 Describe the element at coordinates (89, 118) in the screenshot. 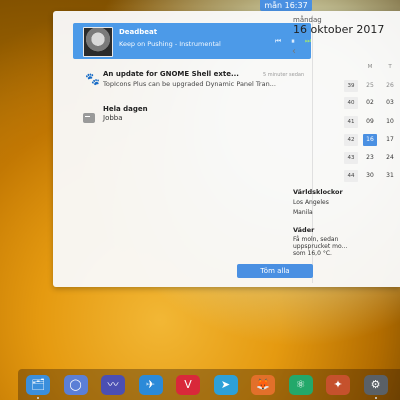

I see `calendar-event-icon` at that location.